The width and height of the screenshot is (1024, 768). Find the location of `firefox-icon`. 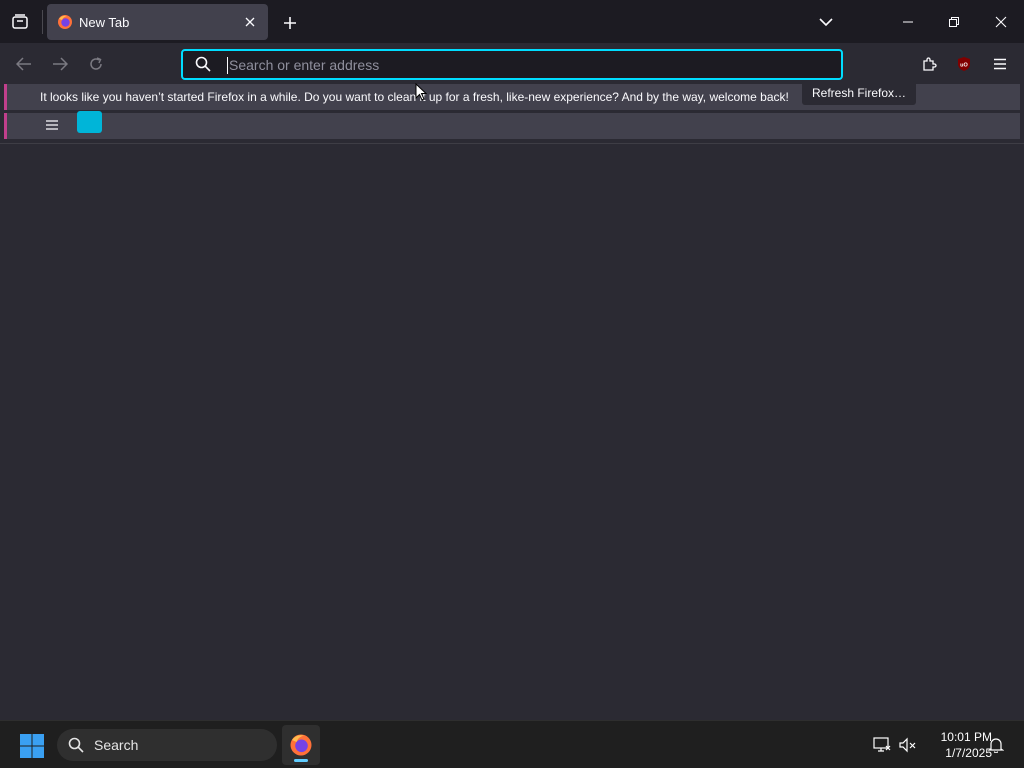

firefox-icon is located at coordinates (301, 745).